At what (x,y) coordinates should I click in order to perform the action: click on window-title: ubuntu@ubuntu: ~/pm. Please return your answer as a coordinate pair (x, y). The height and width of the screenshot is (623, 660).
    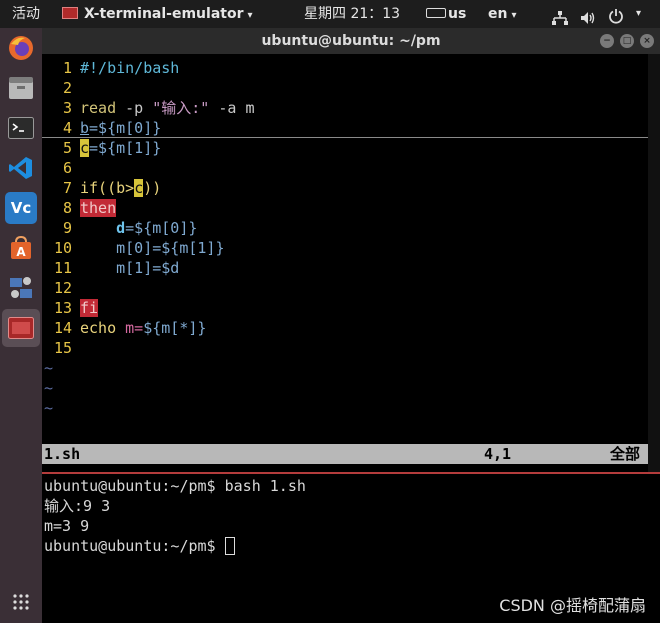
    Looking at the image, I should click on (351, 41).